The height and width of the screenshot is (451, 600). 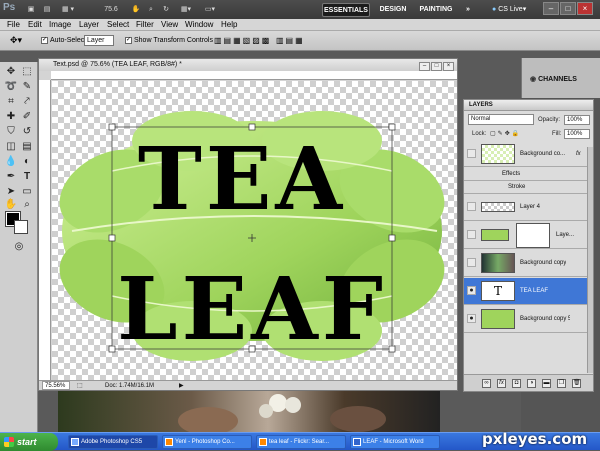 What do you see at coordinates (468, 10) in the screenshot?
I see `more-workspaces-button: »` at bounding box center [468, 10].